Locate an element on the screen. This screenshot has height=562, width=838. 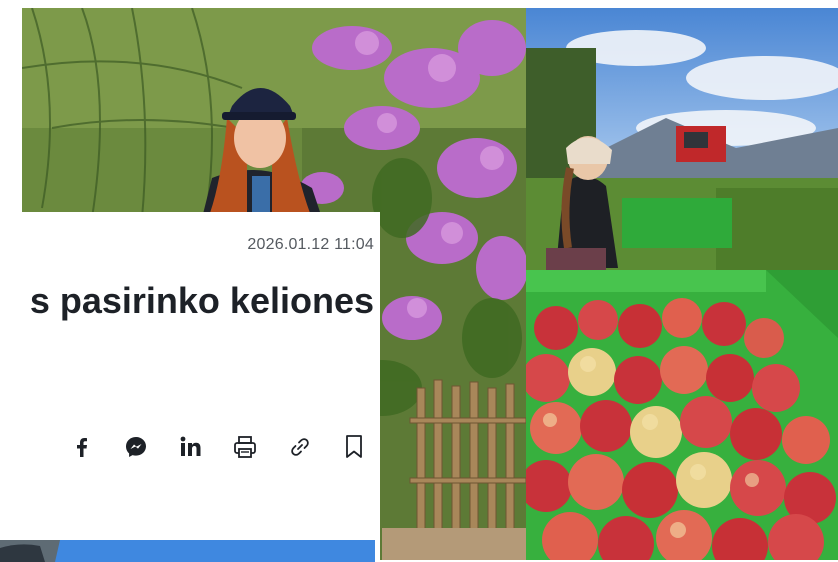
article-hero-image-top-edge is located at coordinates (187, 551).